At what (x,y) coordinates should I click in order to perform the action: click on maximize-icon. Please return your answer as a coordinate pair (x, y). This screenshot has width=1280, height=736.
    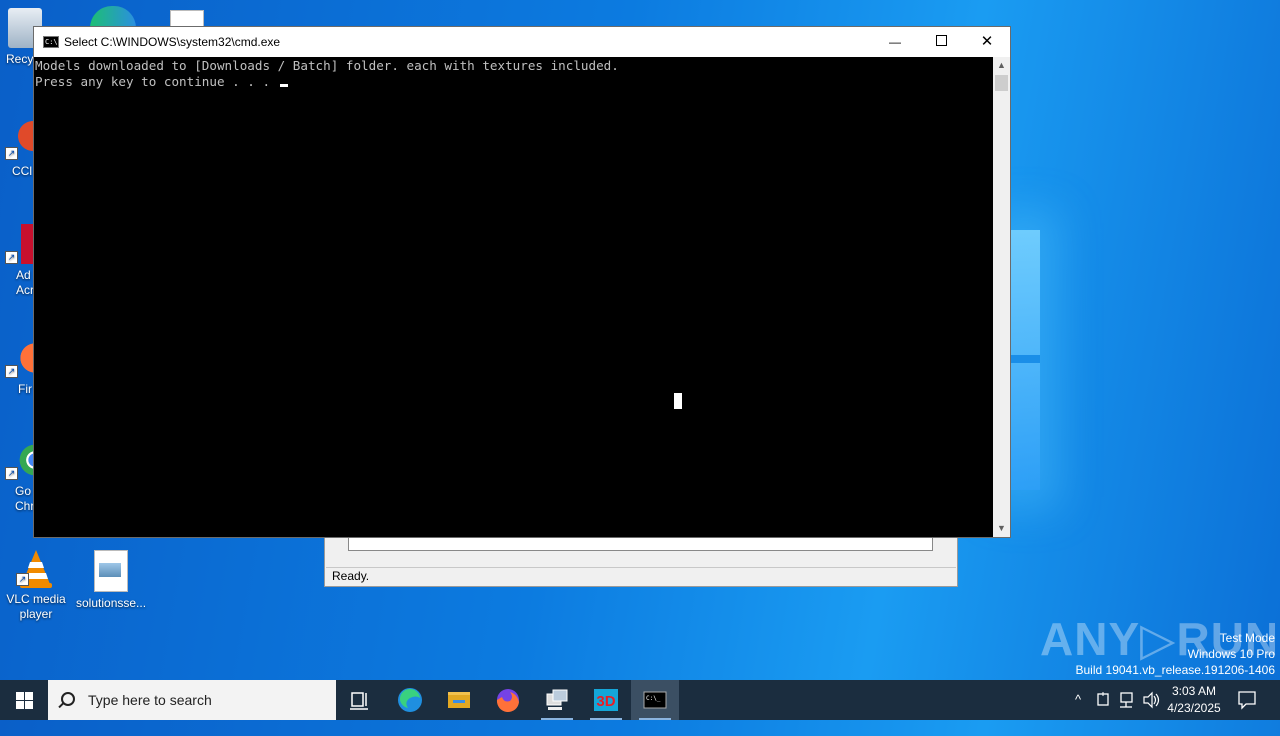
    Looking at the image, I should click on (941, 41).